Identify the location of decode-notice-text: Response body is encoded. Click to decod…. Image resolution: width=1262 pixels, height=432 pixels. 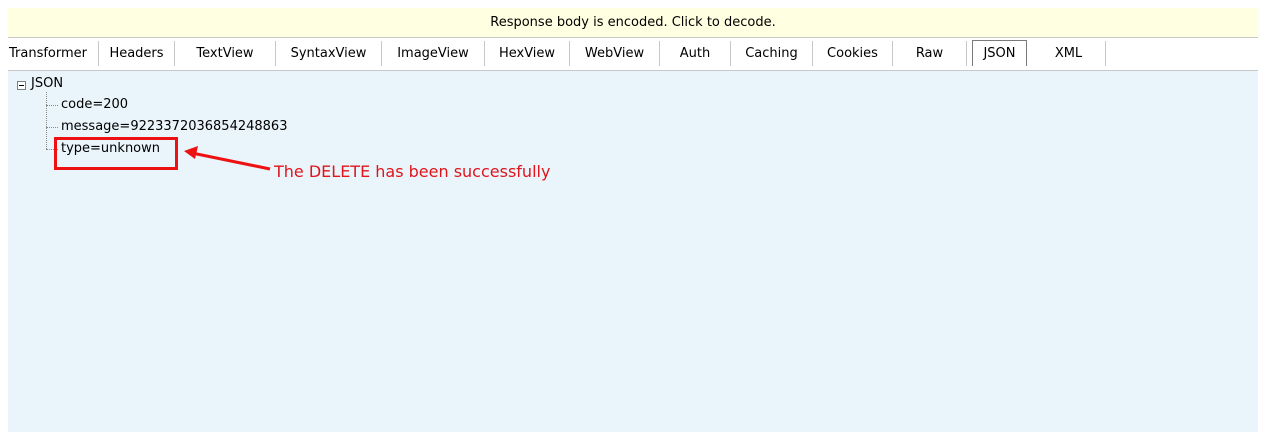
(633, 22).